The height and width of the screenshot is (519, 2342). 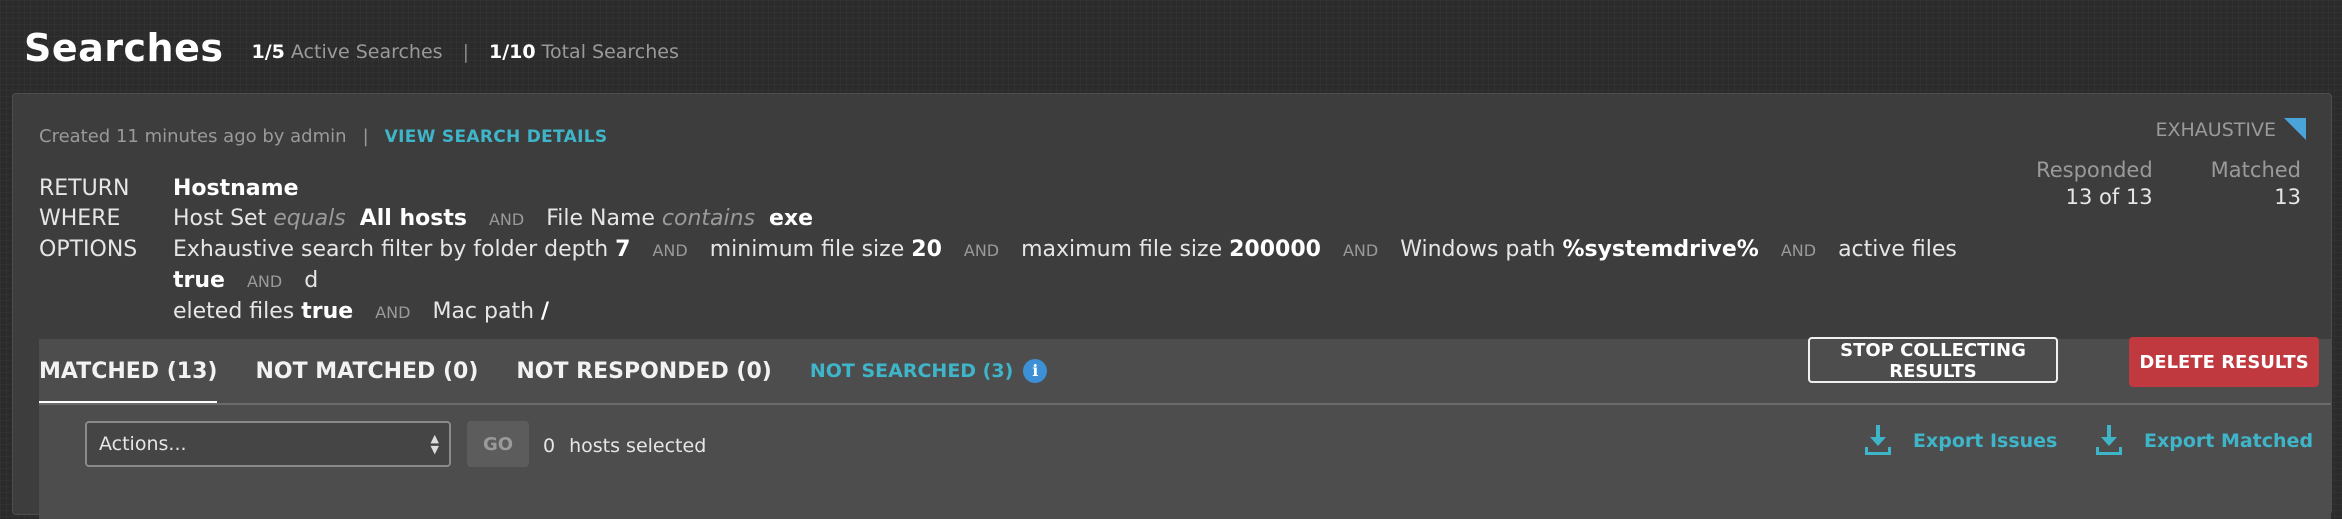 I want to click on info-icon: i, so click(x=1035, y=371).